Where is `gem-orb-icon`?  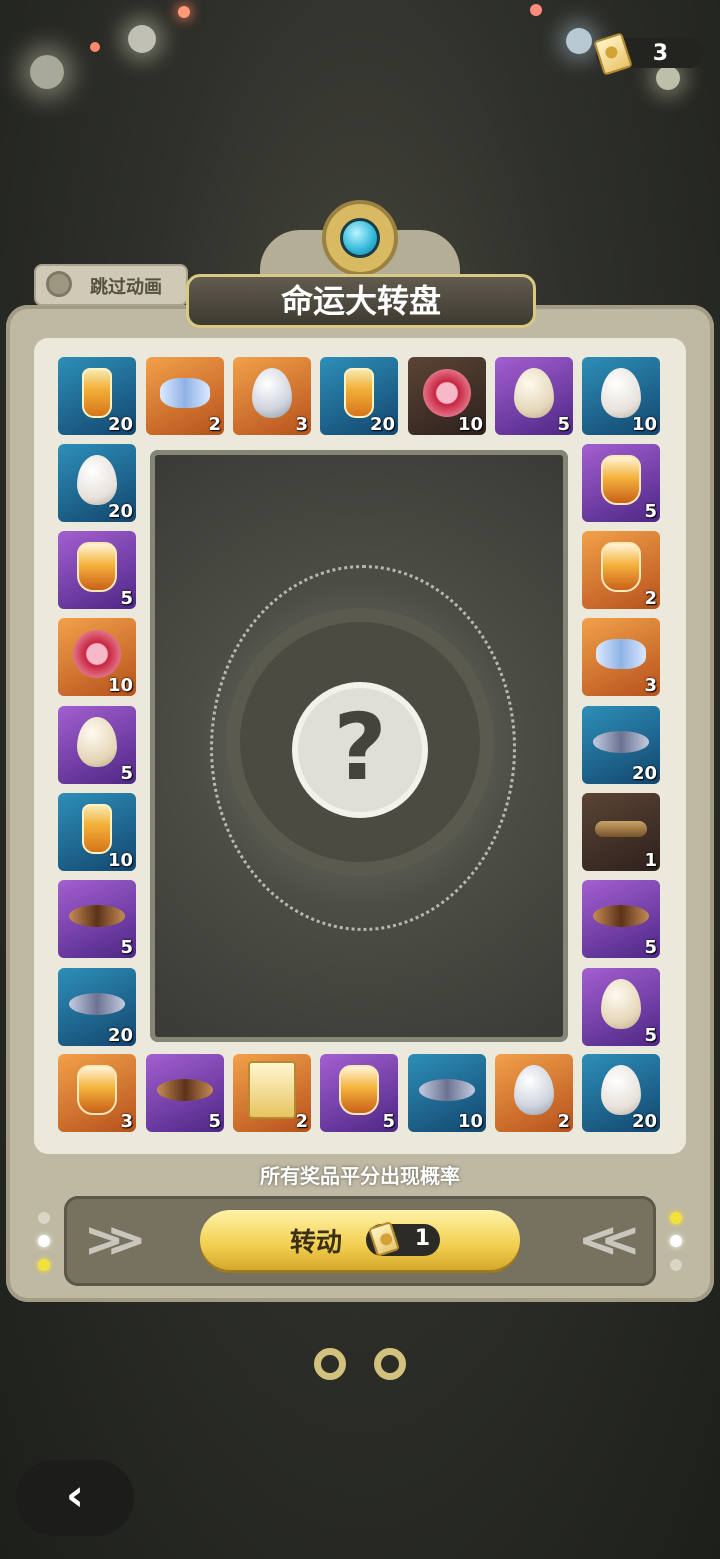
gem-orb-icon is located at coordinates (360, 238).